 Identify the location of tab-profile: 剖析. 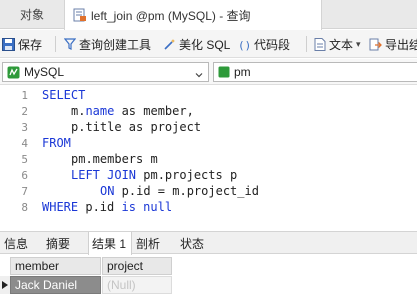
(153, 243).